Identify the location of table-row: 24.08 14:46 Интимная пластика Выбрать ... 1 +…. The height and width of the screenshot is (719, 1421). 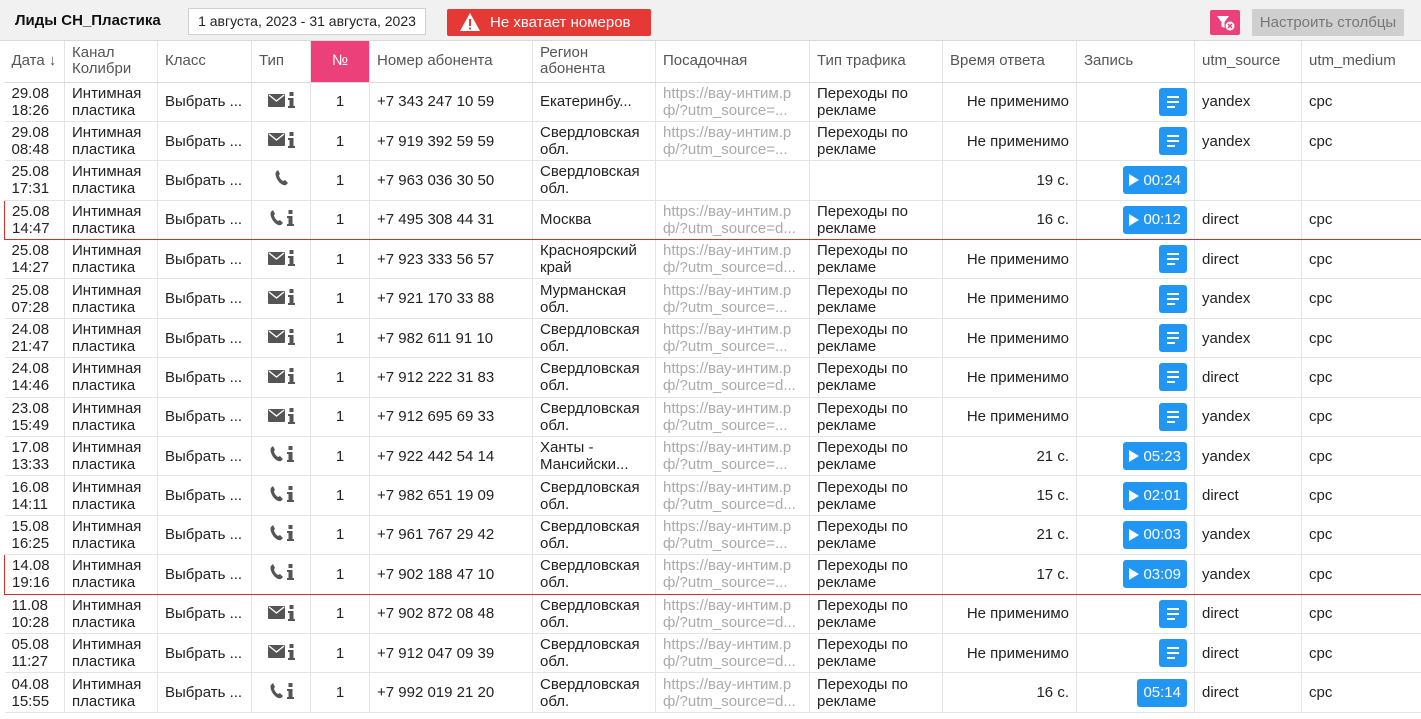
(712, 377).